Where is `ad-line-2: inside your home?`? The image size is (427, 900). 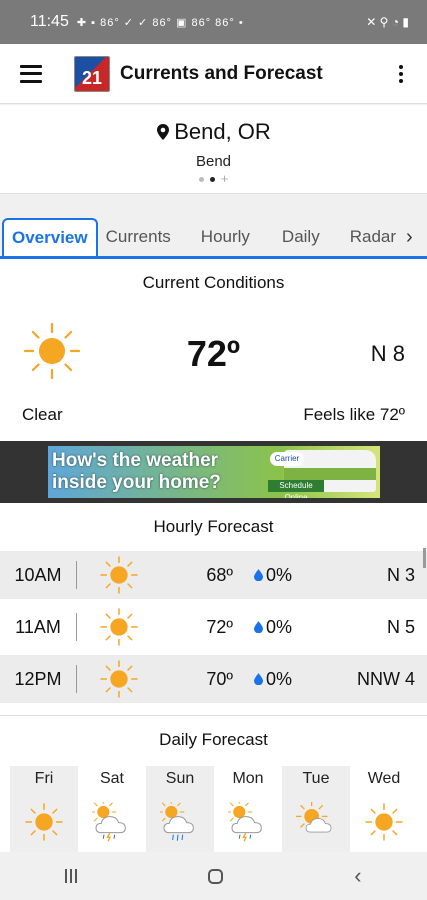
ad-line-2: inside your home? is located at coordinates (136, 482).